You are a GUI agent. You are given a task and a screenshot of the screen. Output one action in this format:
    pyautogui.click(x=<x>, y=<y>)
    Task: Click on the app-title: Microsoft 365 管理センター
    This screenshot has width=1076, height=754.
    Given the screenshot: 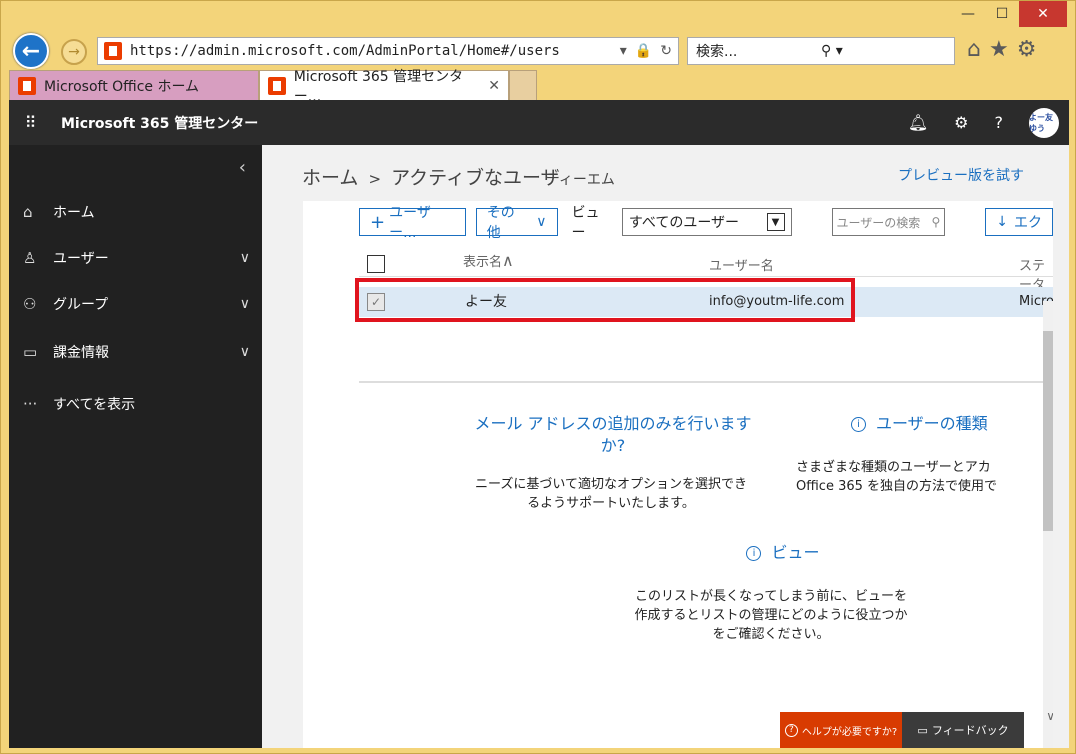 What is the action you would take?
    pyautogui.click(x=160, y=123)
    